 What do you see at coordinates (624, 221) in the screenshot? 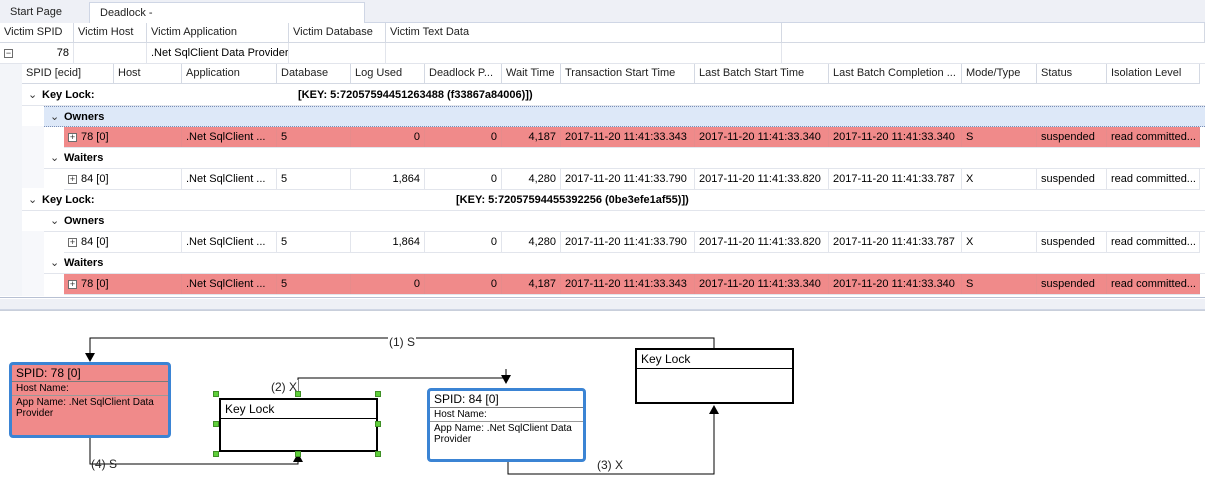
I see `owners-row-2: ⌄ Owners` at bounding box center [624, 221].